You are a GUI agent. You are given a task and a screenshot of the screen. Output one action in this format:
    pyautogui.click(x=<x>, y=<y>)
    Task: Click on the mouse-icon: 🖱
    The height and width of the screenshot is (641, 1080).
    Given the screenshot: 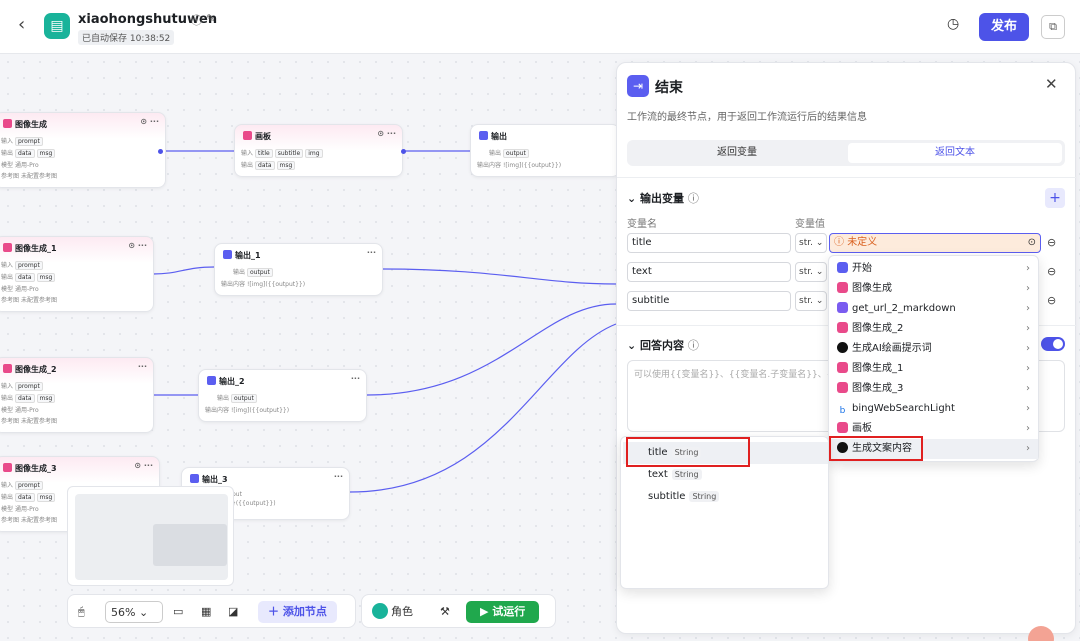 What is the action you would take?
    pyautogui.click(x=81, y=612)
    